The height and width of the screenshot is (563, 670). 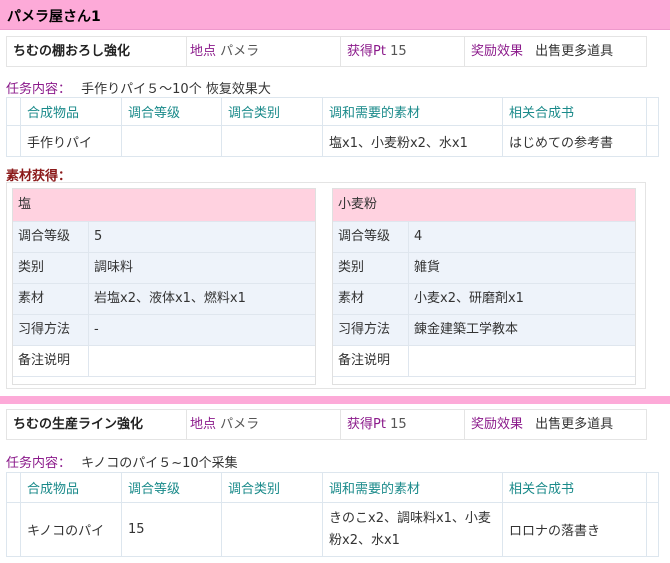 I want to click on cell-level, so click(x=171, y=141).